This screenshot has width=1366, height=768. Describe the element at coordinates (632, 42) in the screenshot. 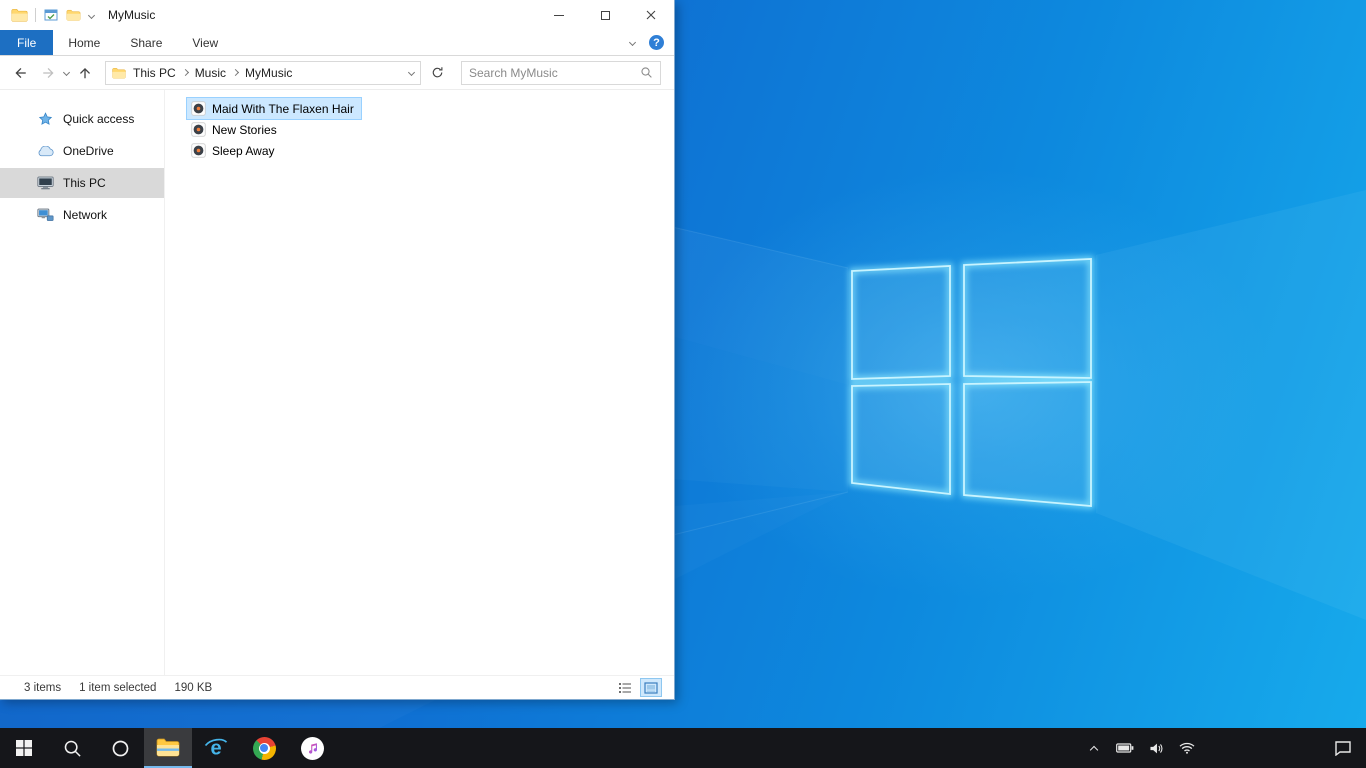

I see `expand-ribbon-chevron` at that location.